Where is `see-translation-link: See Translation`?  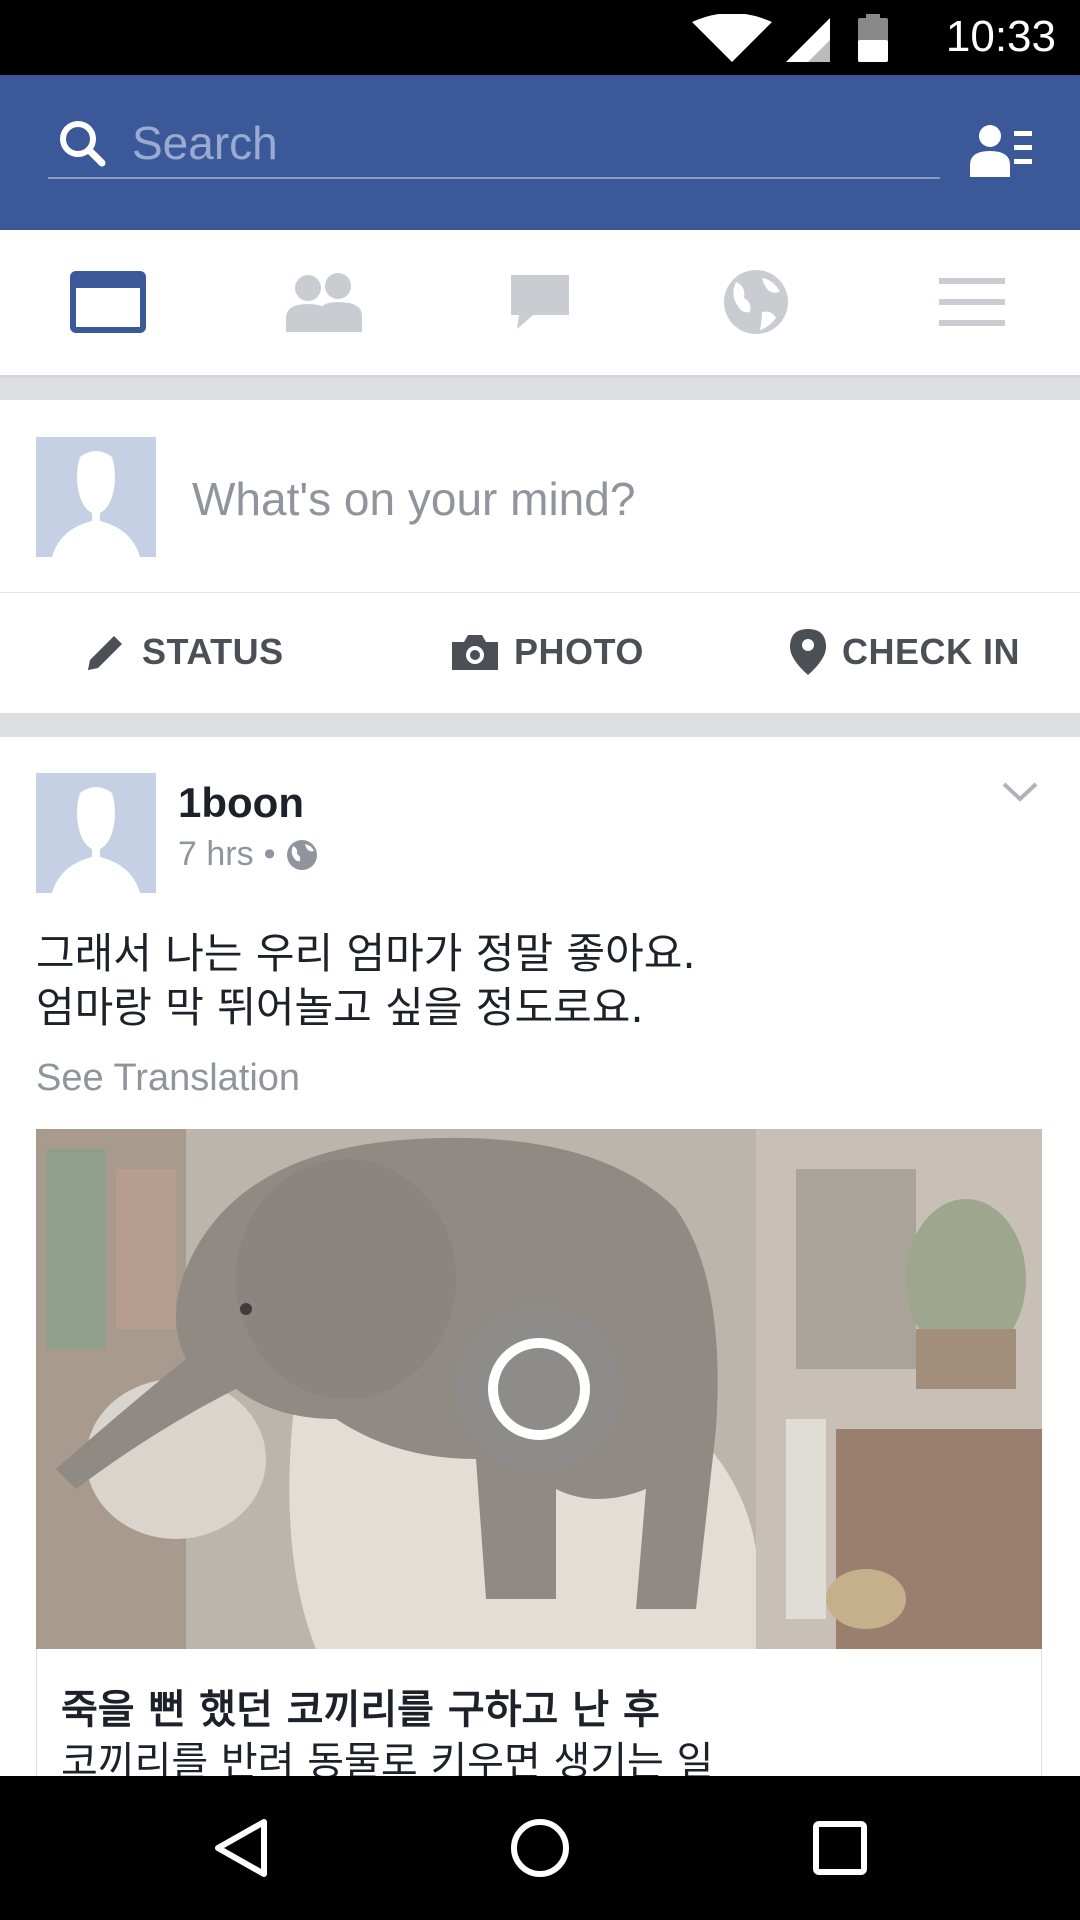 see-translation-link: See Translation is located at coordinates (168, 1078).